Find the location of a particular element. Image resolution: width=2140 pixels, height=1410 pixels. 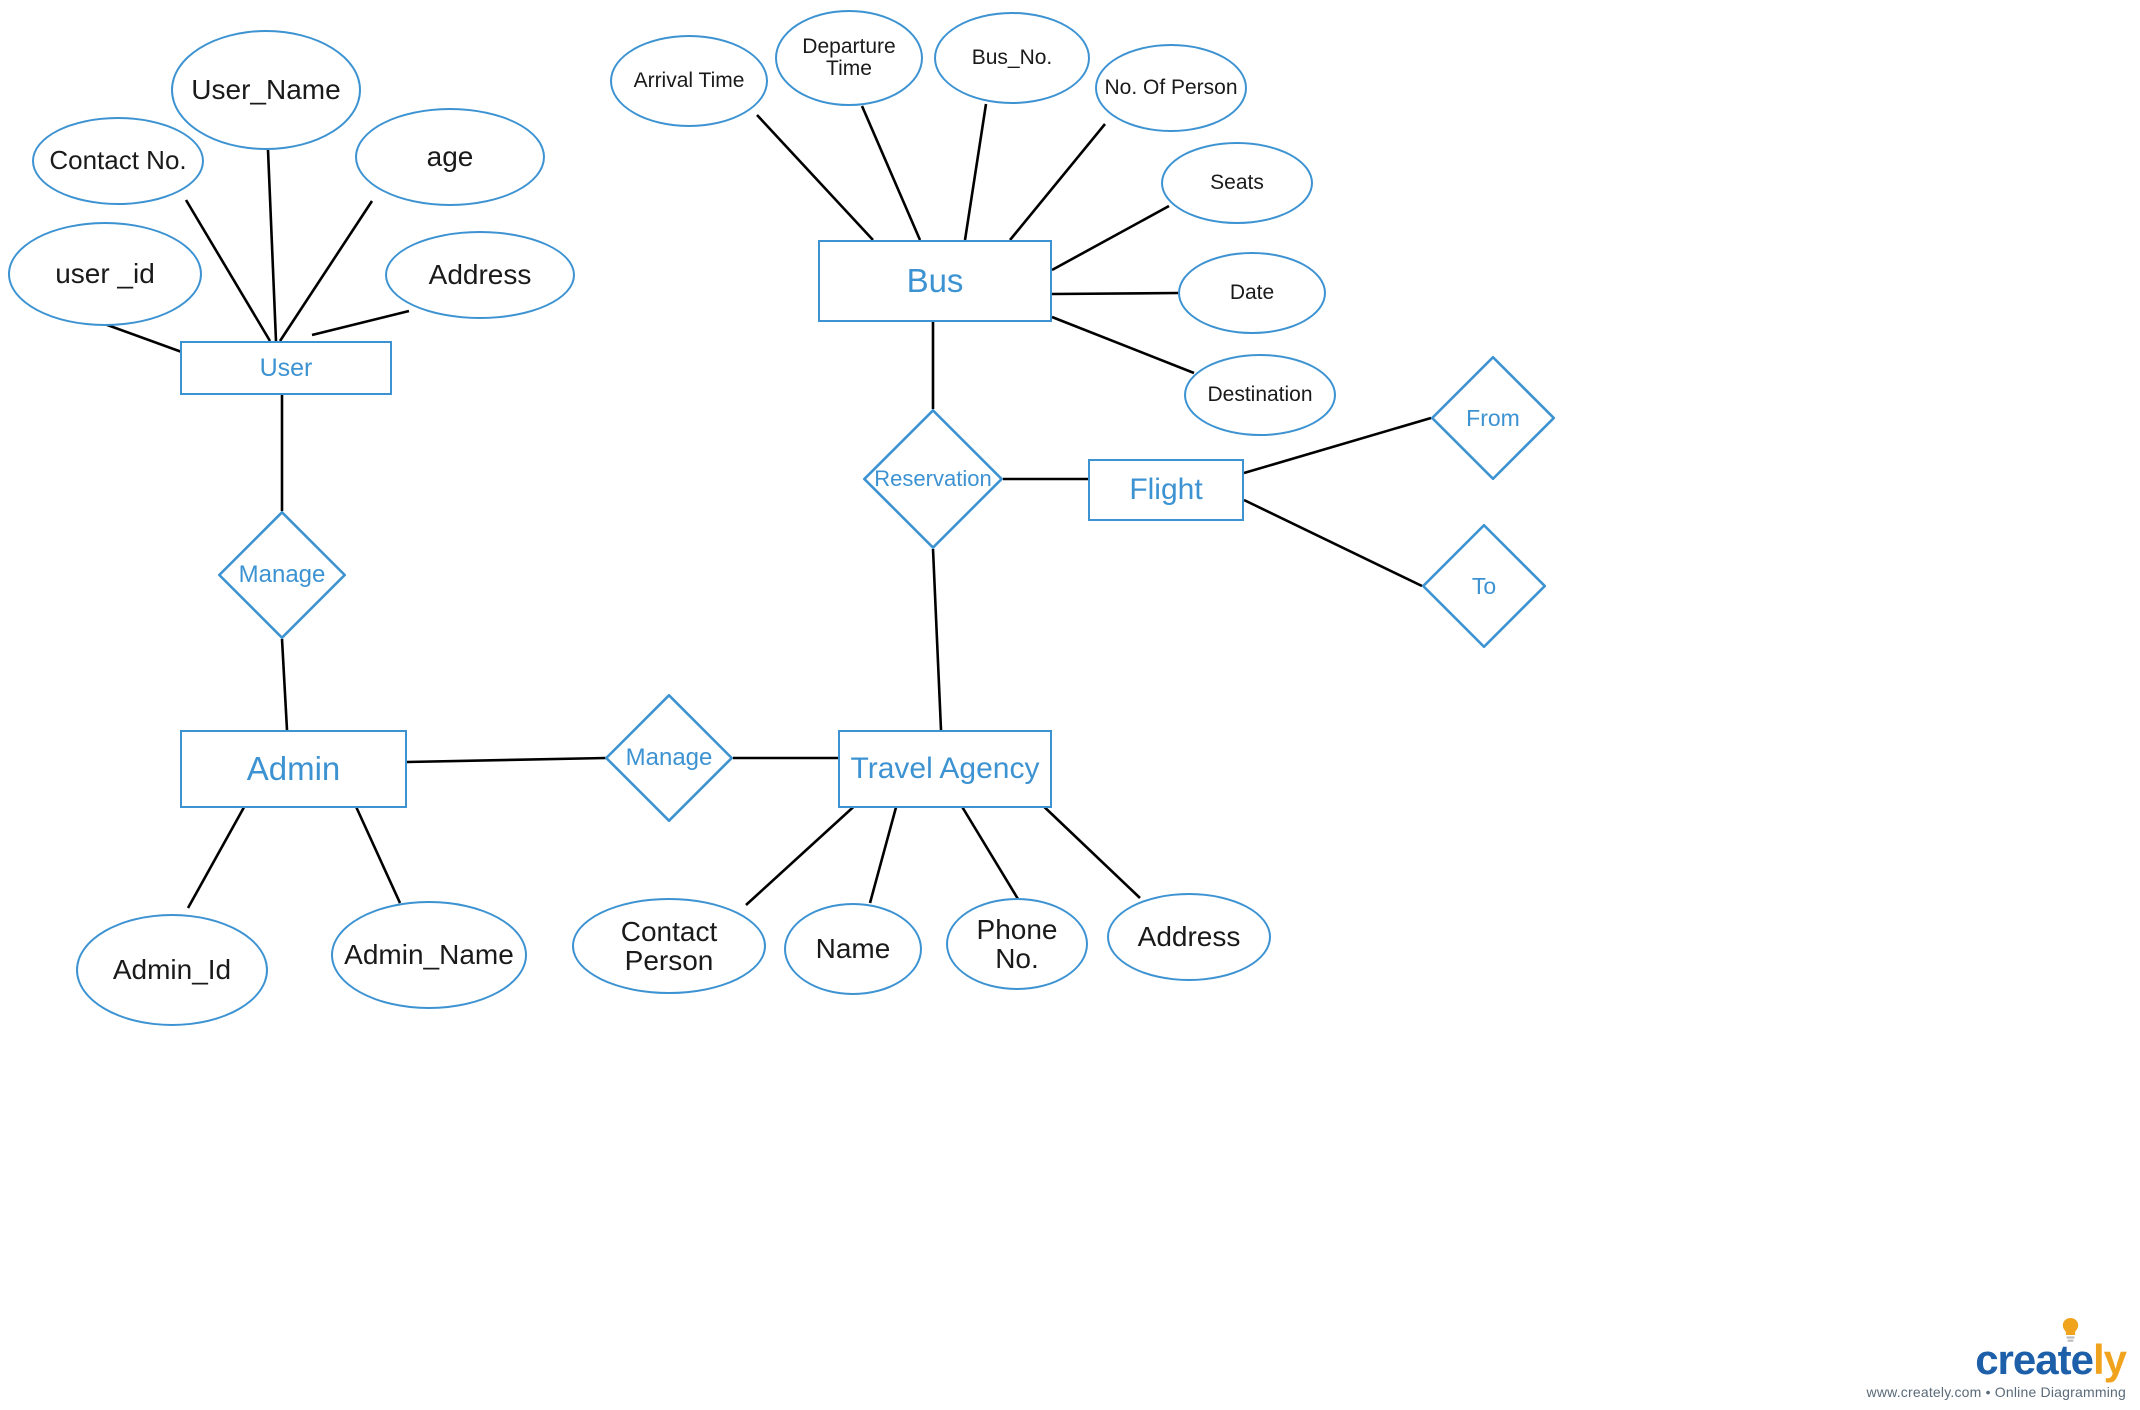

entity-label: Flight is located at coordinates (1166, 489).